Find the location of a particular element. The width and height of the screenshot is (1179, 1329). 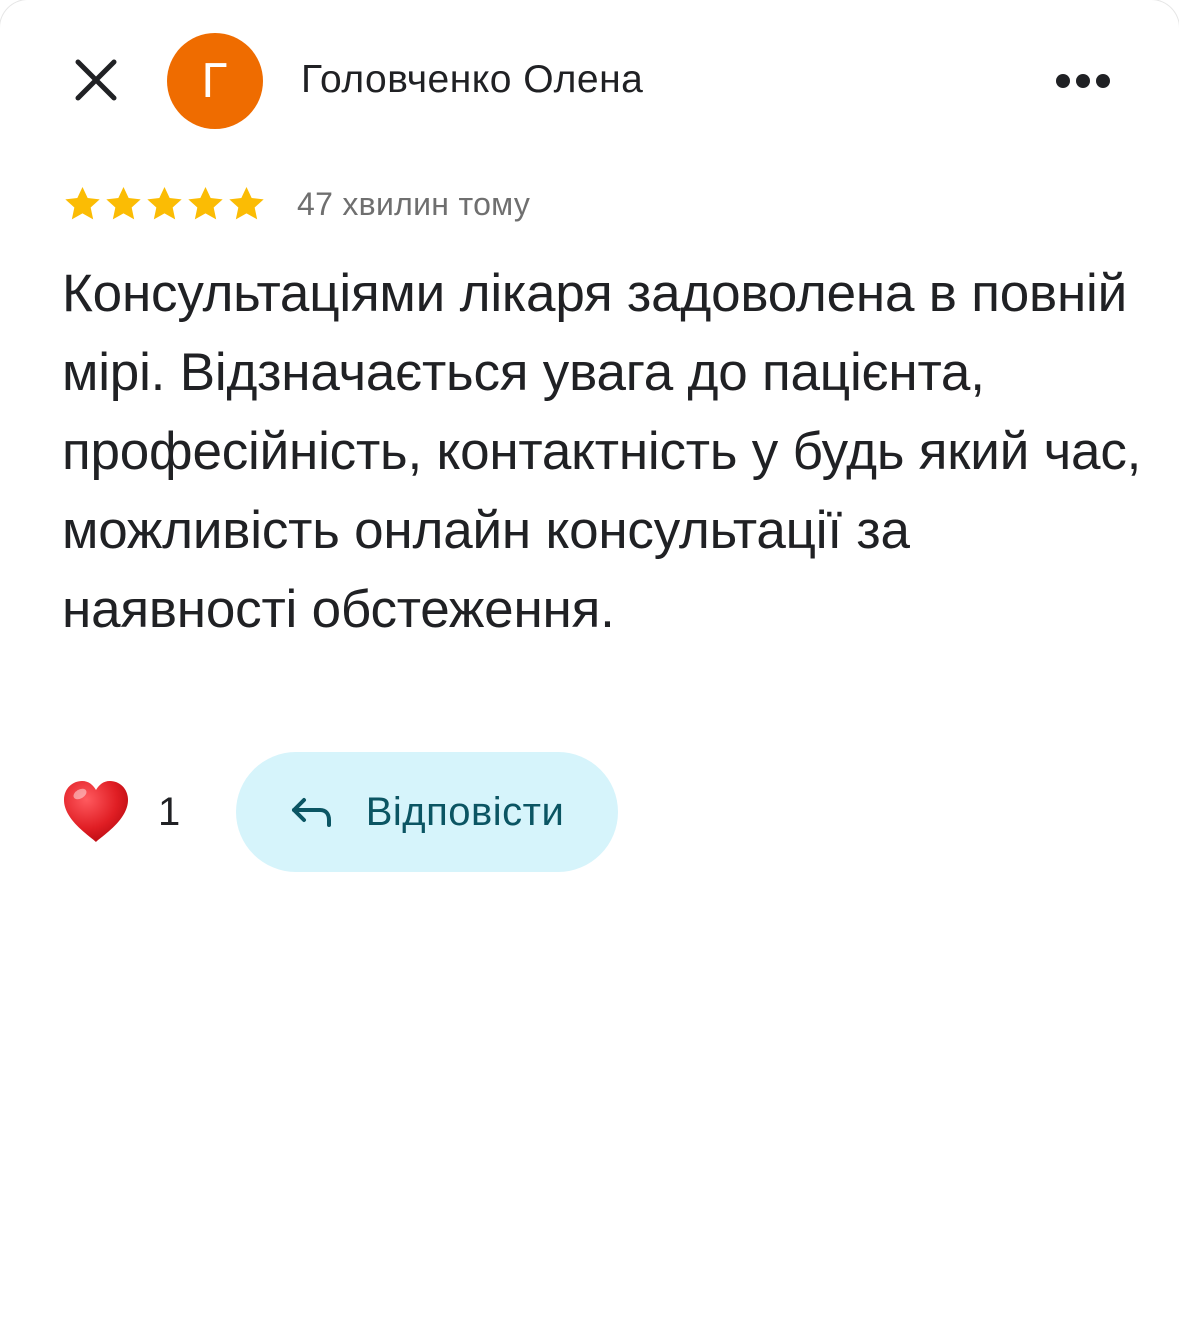

review-header: Г Головченко Олена is located at coordinates (589, 81).